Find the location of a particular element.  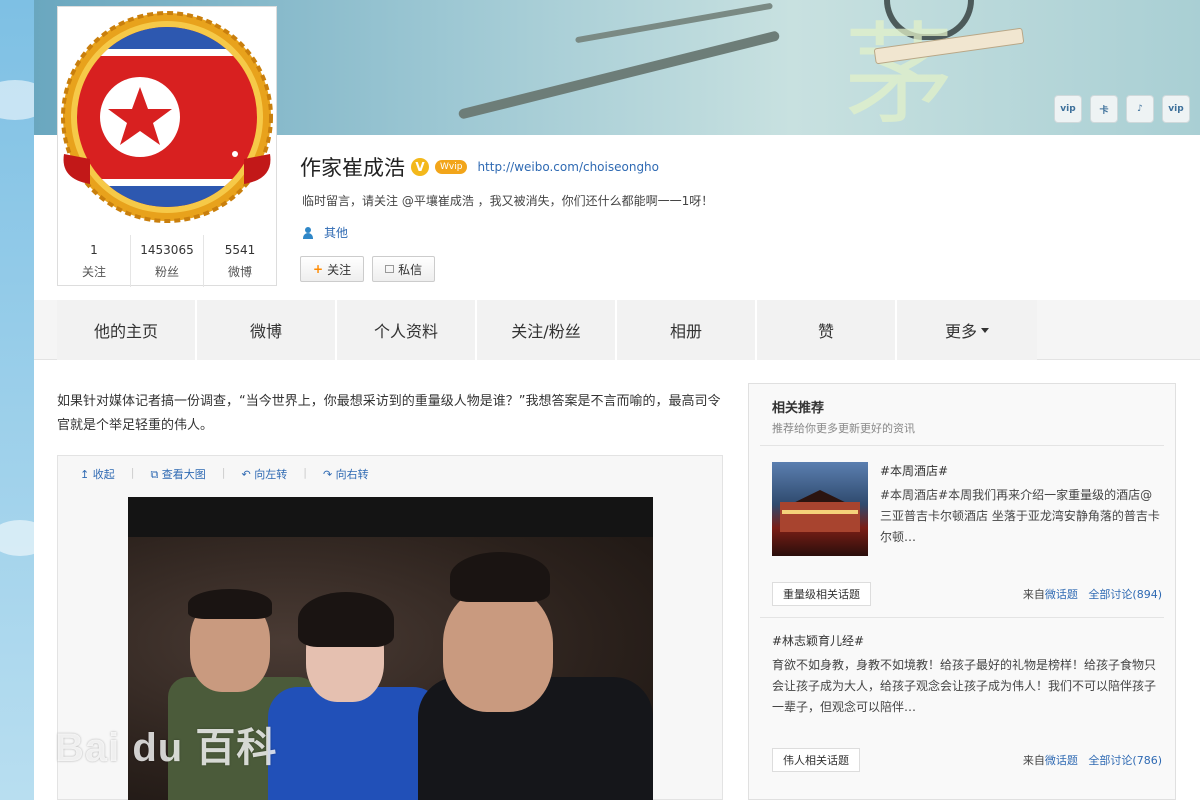

avatar-card: 1 关注 1453065 粉丝 5541 微博 is located at coordinates (167, 146).